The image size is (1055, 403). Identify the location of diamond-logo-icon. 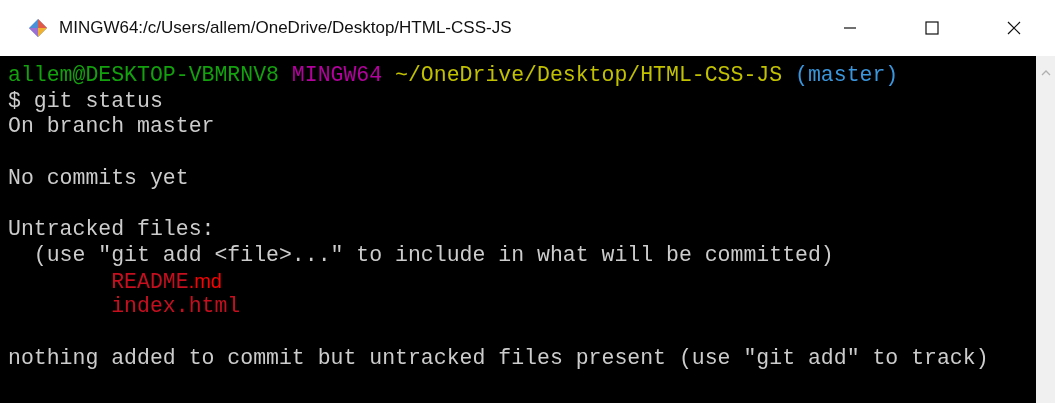
(38, 28).